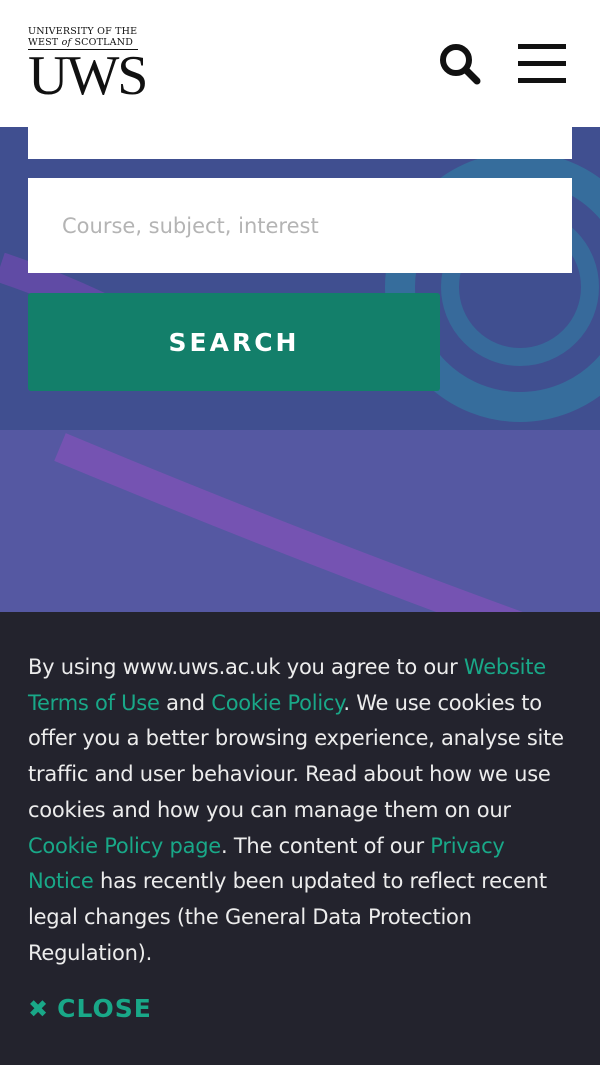 This screenshot has height=1065, width=600. I want to click on site-header: UNIVERSITY OF THE WEST of SCOTLAND UWS, so click(300, 63).